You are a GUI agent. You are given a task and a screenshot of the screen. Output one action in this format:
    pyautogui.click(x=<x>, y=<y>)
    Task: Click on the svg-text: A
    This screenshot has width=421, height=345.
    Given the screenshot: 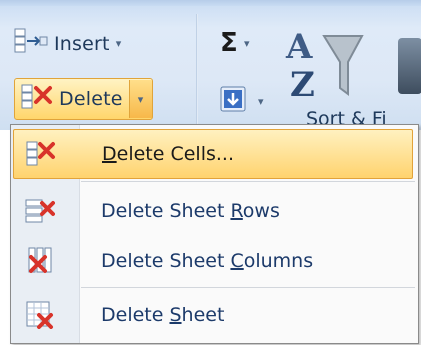 What is the action you would take?
    pyautogui.click(x=299, y=47)
    